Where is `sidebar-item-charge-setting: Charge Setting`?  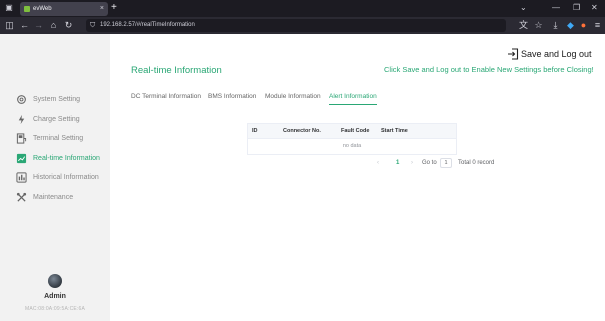
sidebar-item-charge-setting: Charge Setting is located at coordinates (55, 120).